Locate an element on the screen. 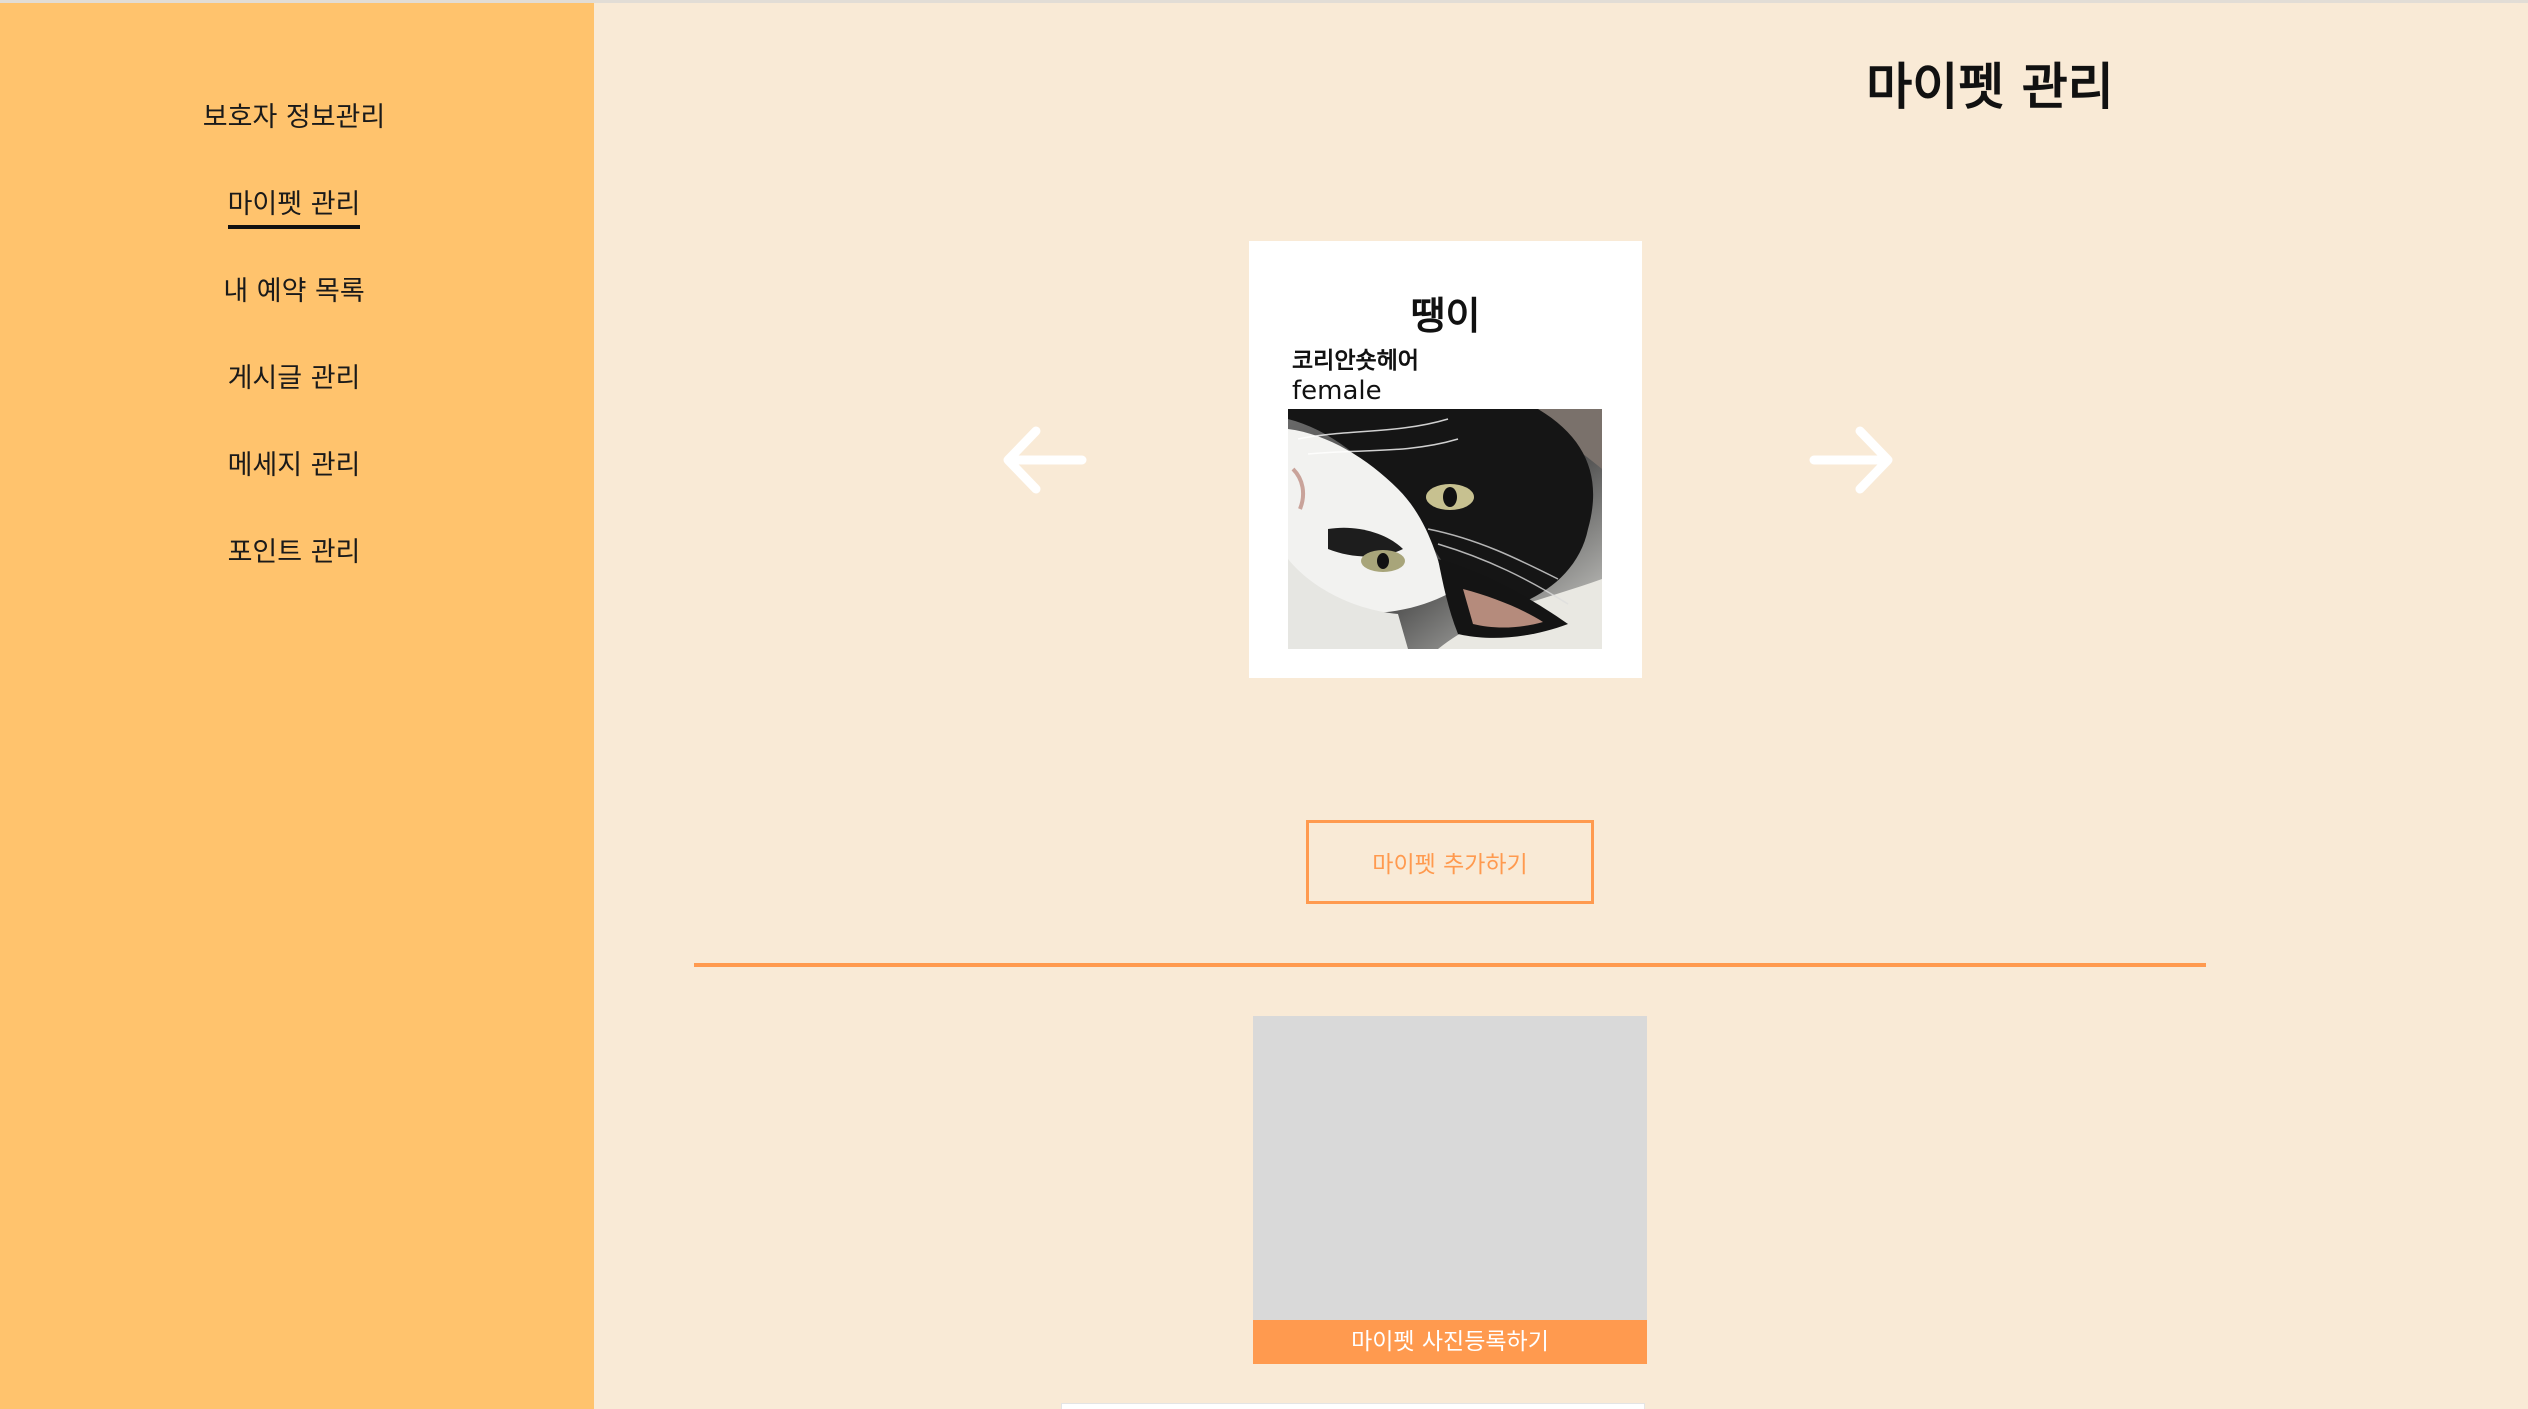 The height and width of the screenshot is (1409, 2528). pet-info-input is located at coordinates (1353, 1406).